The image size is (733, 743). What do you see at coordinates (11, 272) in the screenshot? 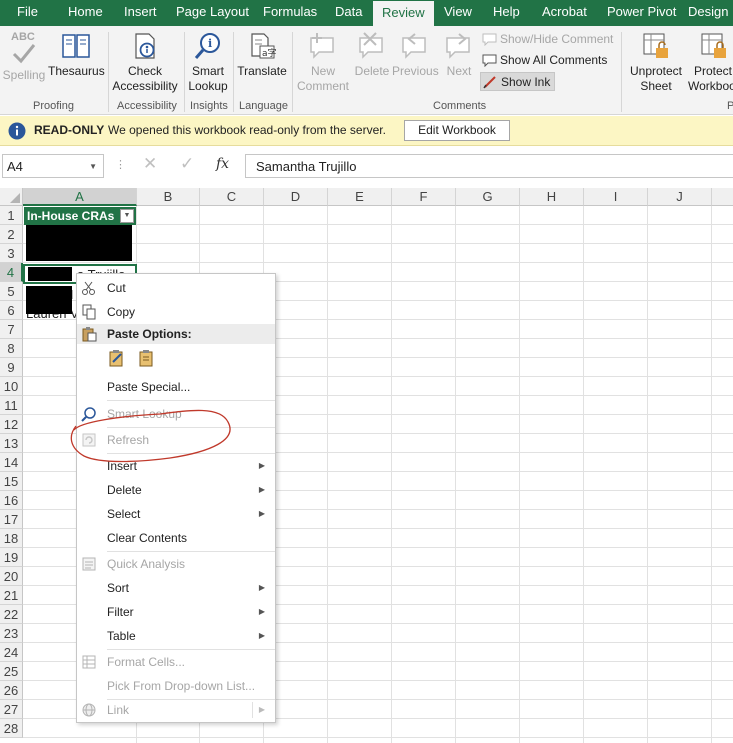
I see `row-header: 4` at bounding box center [11, 272].